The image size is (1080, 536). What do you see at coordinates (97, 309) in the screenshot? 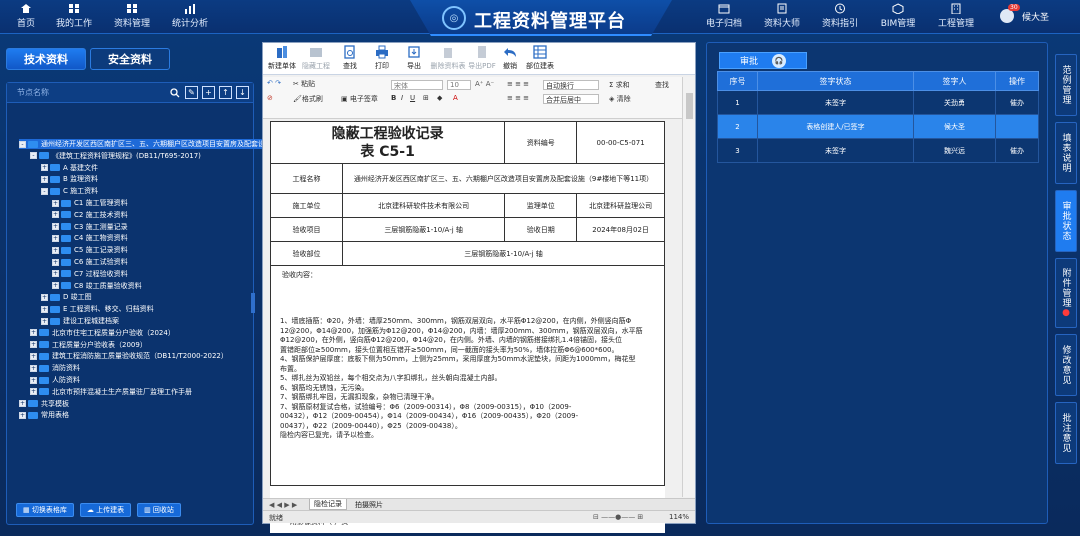
I see `tree-node: + E 工程资料、移交、归档资料` at bounding box center [97, 309].